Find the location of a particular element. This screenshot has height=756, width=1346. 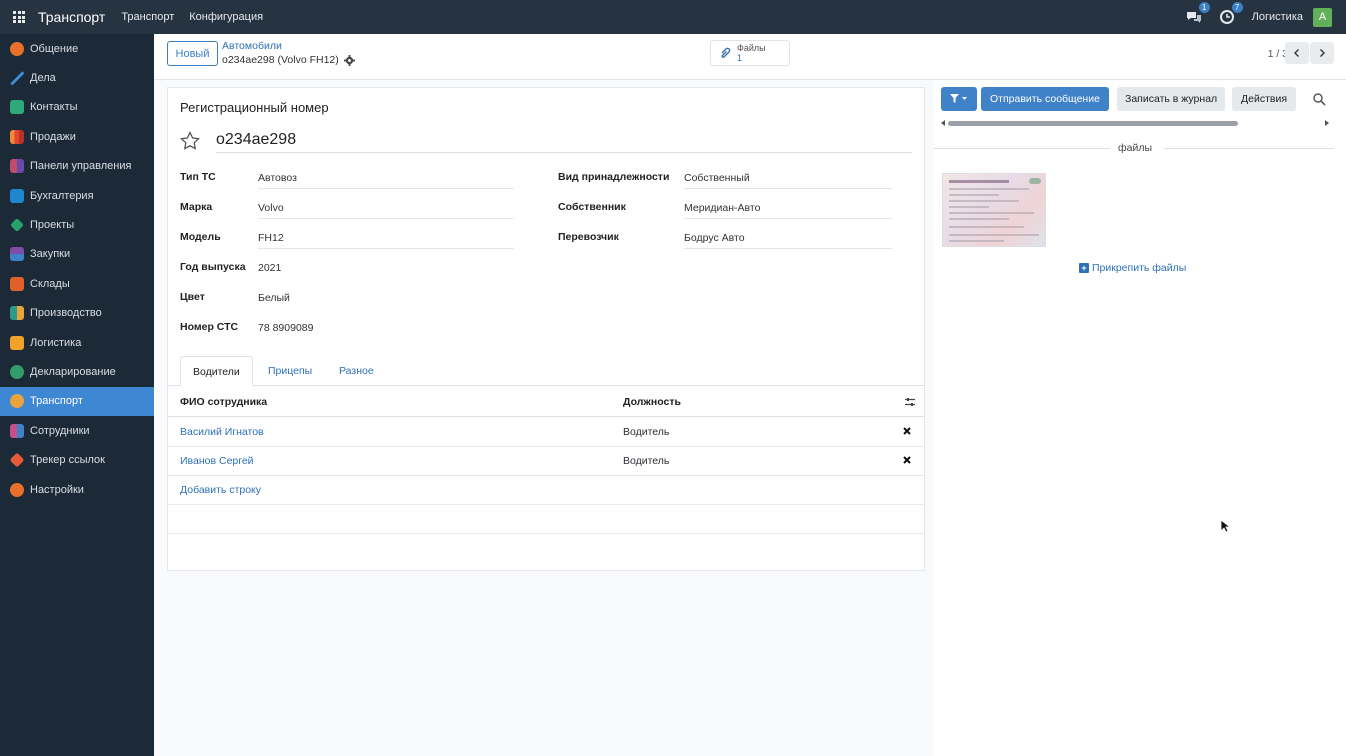

app-title: Транспорт is located at coordinates (71, 17).